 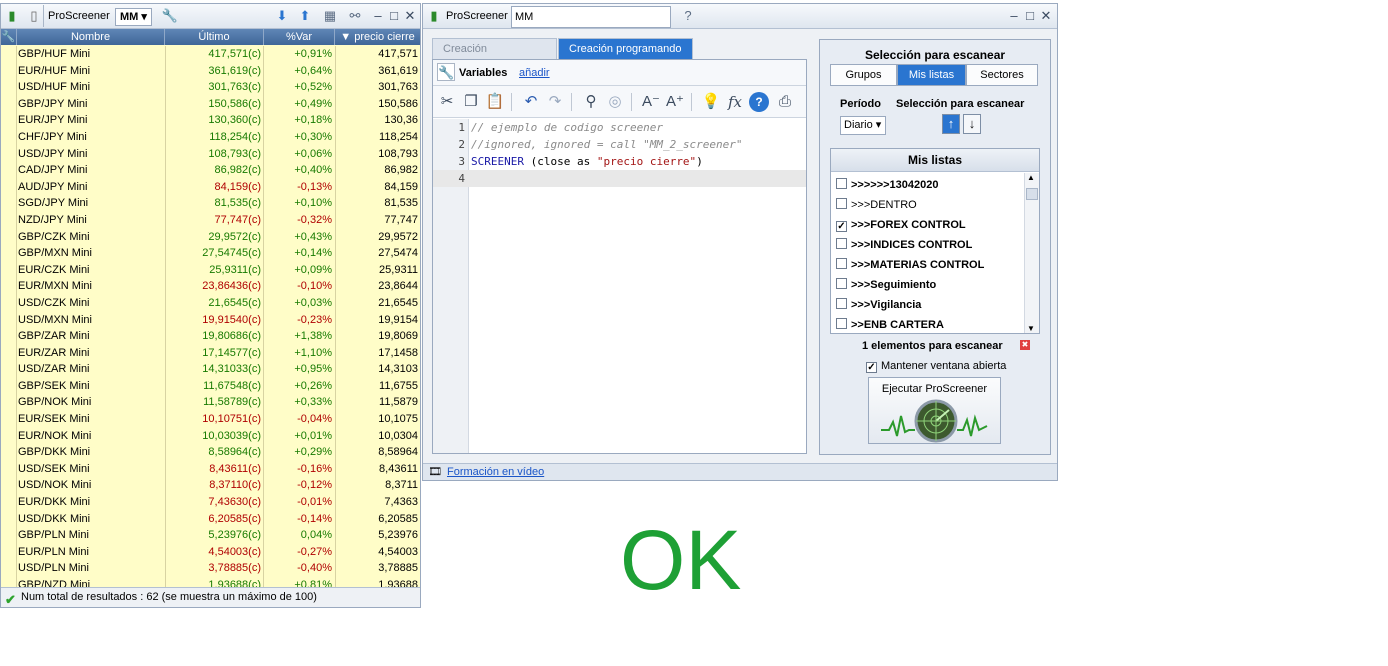 I want to click on cut-icon: ✂, so click(x=447, y=102).